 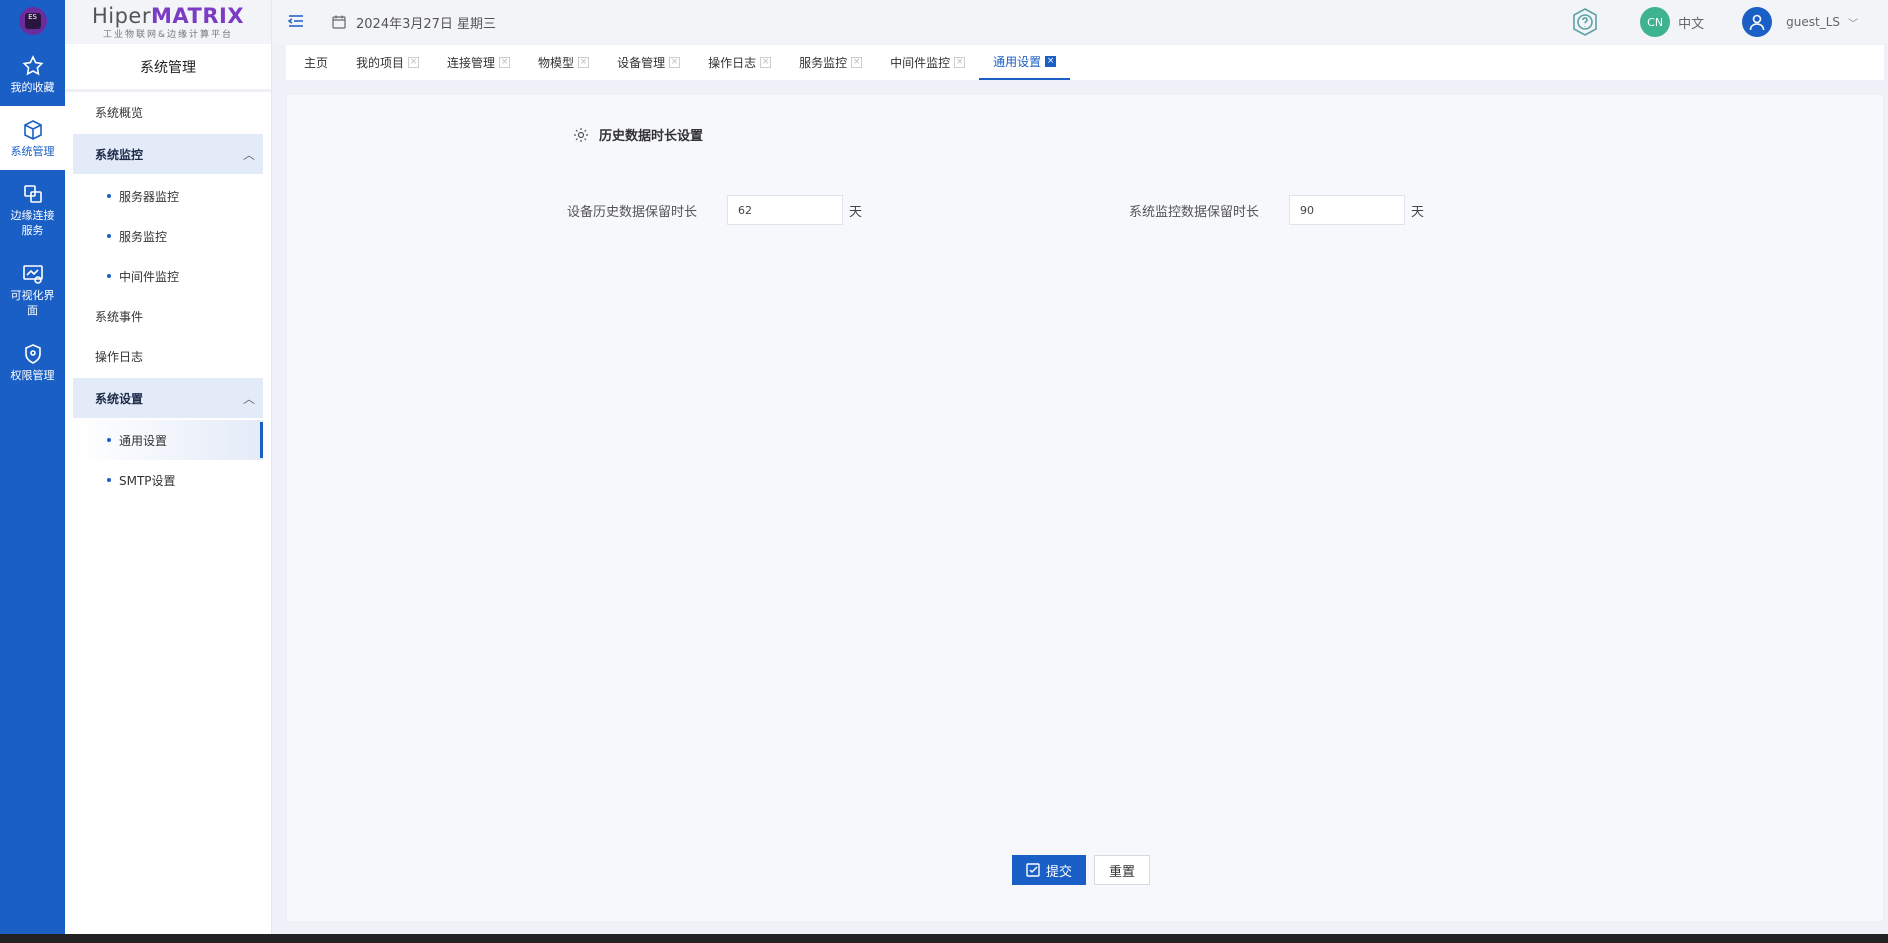 I want to click on rail-item-visualization: 可视化界面, so click(x=32, y=290).